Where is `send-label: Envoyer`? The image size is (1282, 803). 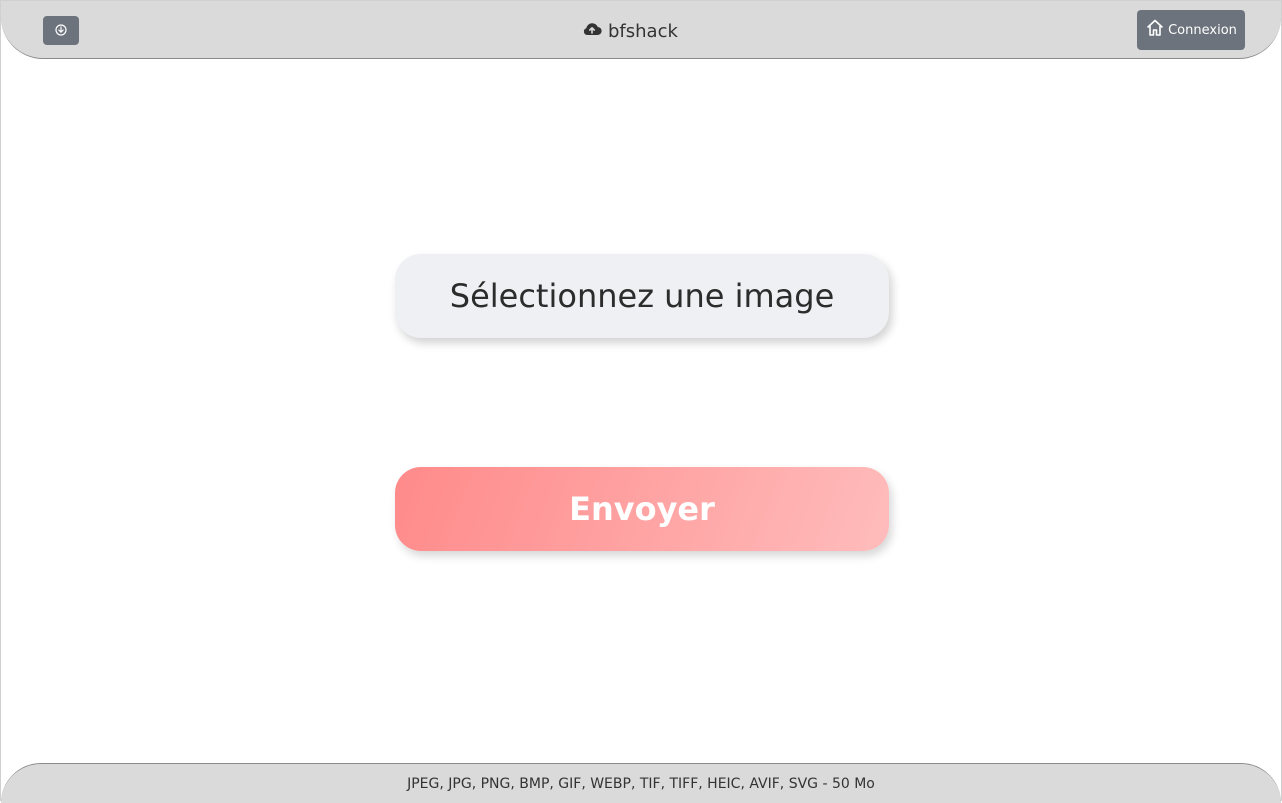 send-label: Envoyer is located at coordinates (642, 509).